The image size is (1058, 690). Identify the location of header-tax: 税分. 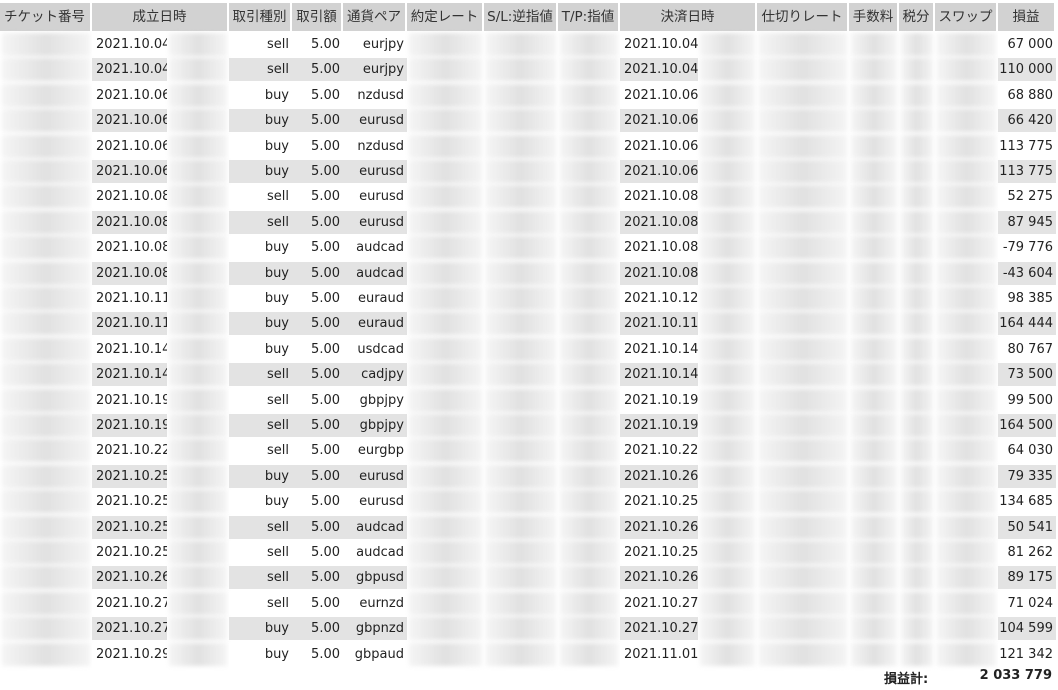
(917, 17).